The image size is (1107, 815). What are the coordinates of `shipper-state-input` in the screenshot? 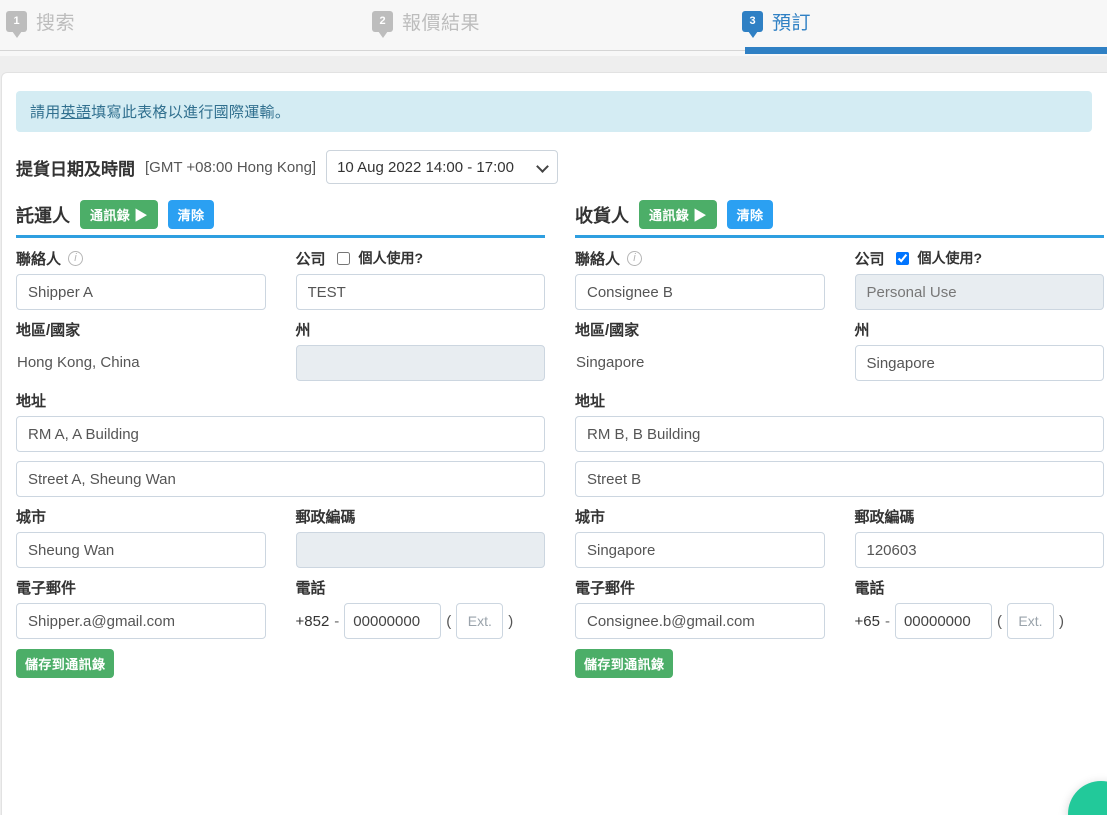 It's located at (420, 363).